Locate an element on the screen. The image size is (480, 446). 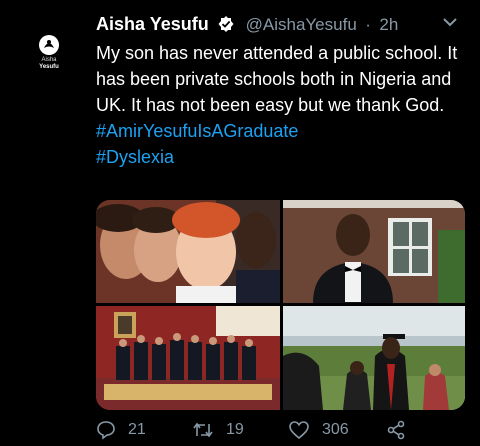
retweet-icon is located at coordinates (203, 430).